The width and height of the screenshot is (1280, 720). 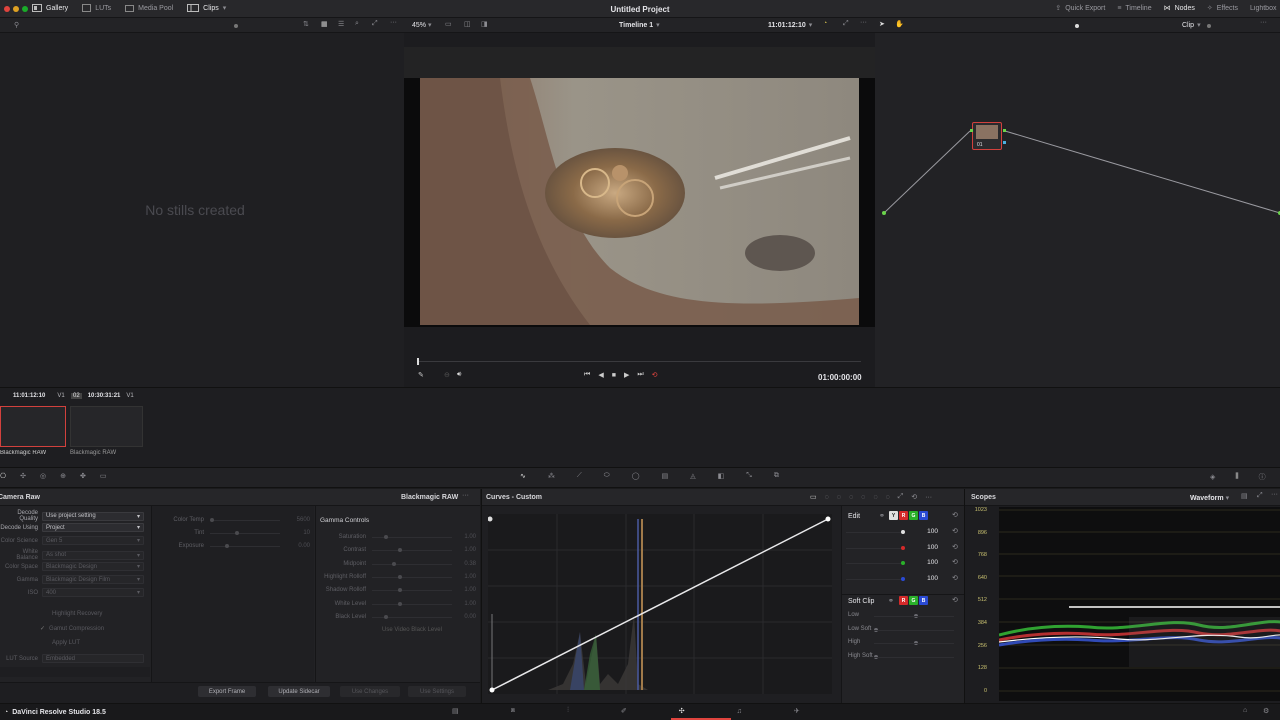 What do you see at coordinates (813, 497) in the screenshot?
I see `curve-view-icon: ▭` at bounding box center [813, 497].